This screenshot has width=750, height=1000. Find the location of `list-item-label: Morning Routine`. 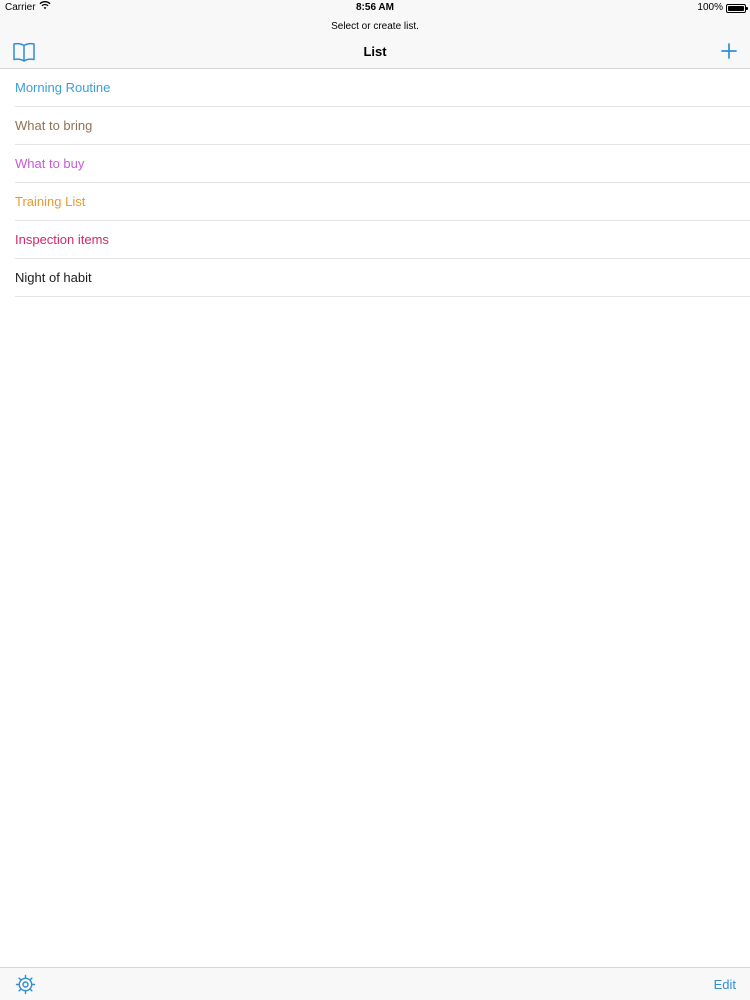

list-item-label: Morning Routine is located at coordinates (63, 87).